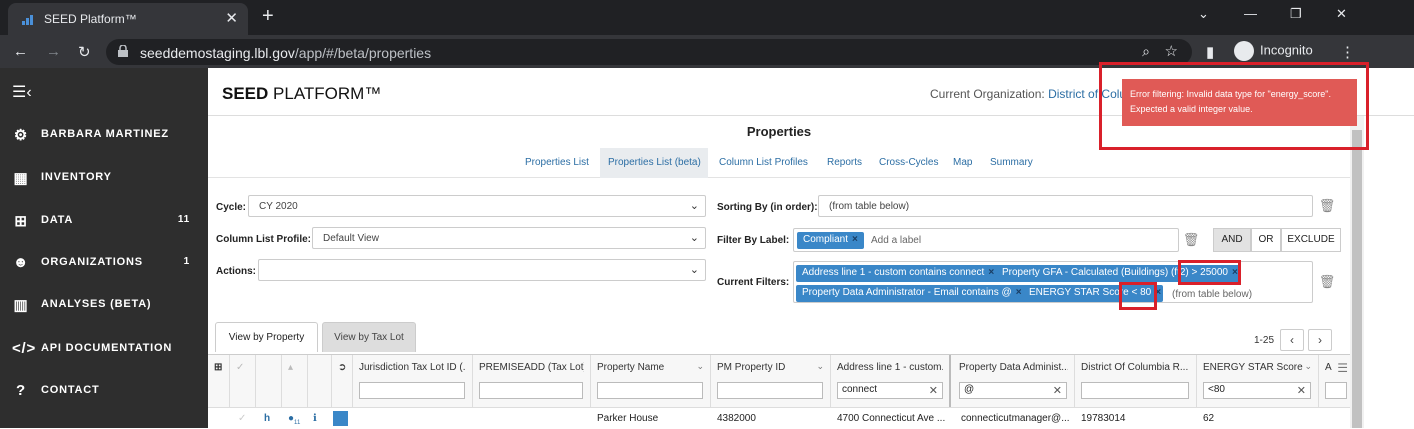  What do you see at coordinates (242, 418) in the screenshot?
I see `row-check-icon: ✓` at bounding box center [242, 418].